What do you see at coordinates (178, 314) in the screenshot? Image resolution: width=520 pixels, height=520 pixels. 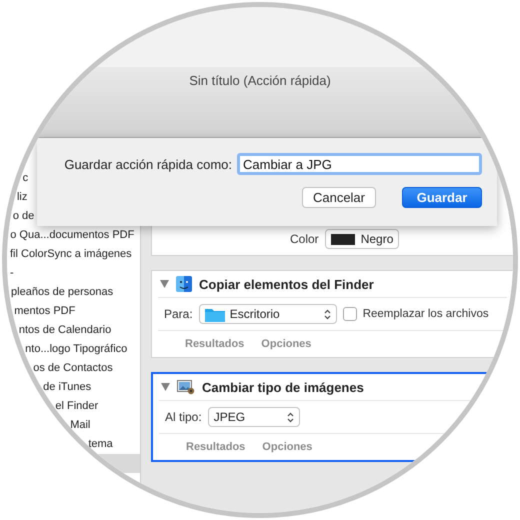 I see `field-label: Para:` at bounding box center [178, 314].